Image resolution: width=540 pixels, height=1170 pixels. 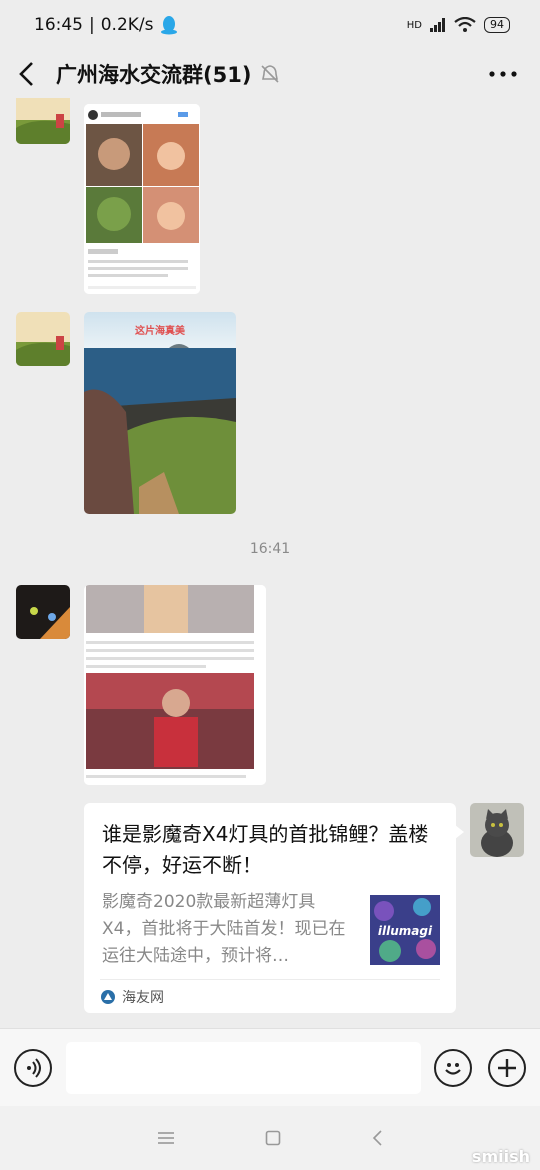 What do you see at coordinates (270, 25) in the screenshot?
I see `status-bar: 16:45 | 0.2K/s HD 94` at bounding box center [270, 25].